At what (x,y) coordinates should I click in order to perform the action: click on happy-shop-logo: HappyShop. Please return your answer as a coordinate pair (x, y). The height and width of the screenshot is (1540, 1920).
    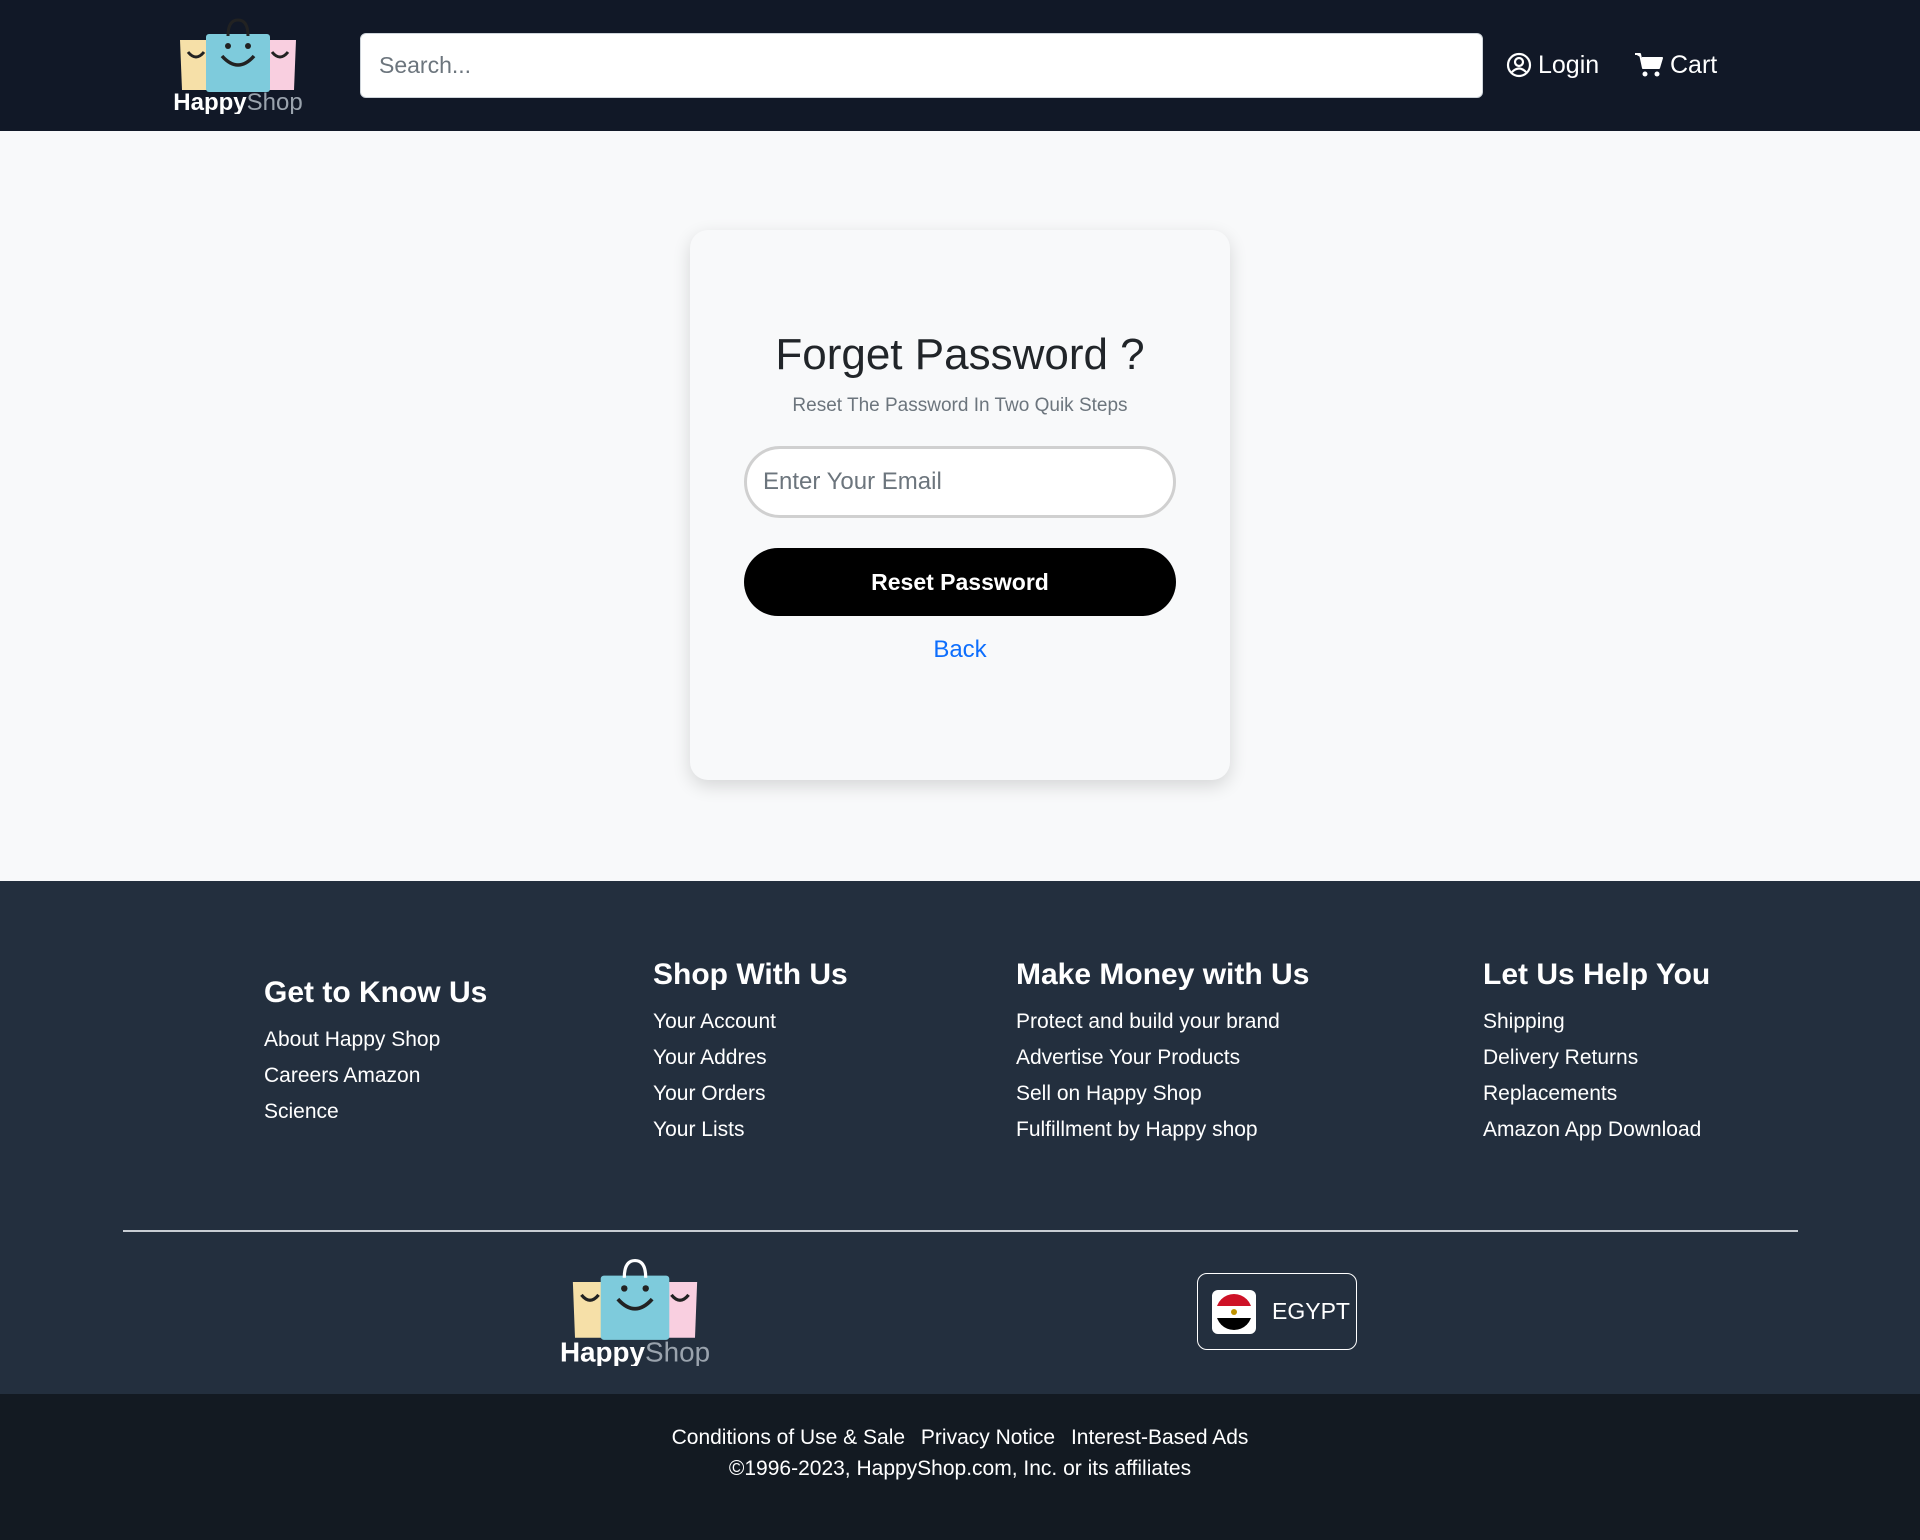
    Looking at the image, I should click on (238, 66).